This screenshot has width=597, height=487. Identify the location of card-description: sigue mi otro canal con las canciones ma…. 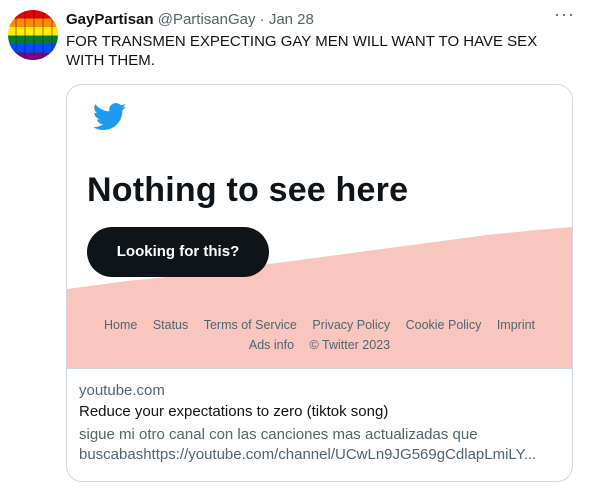
(319, 445).